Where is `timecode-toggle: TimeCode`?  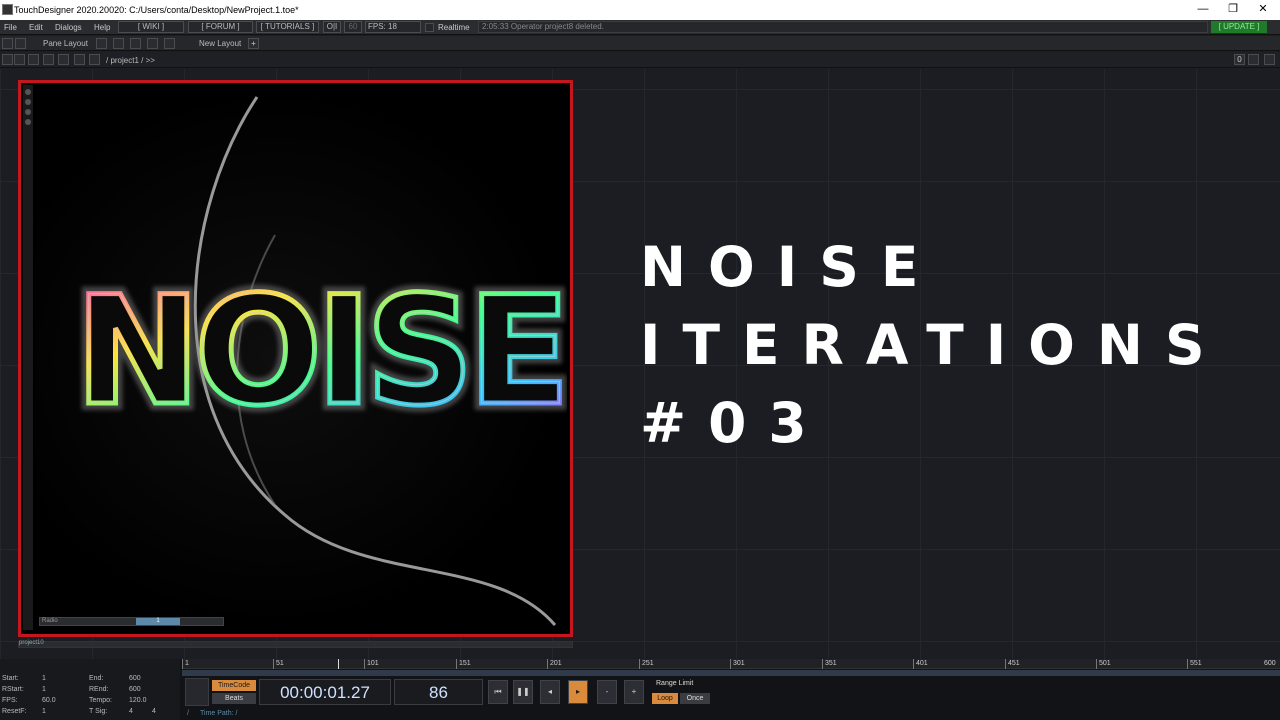
timecode-toggle: TimeCode is located at coordinates (234, 685).